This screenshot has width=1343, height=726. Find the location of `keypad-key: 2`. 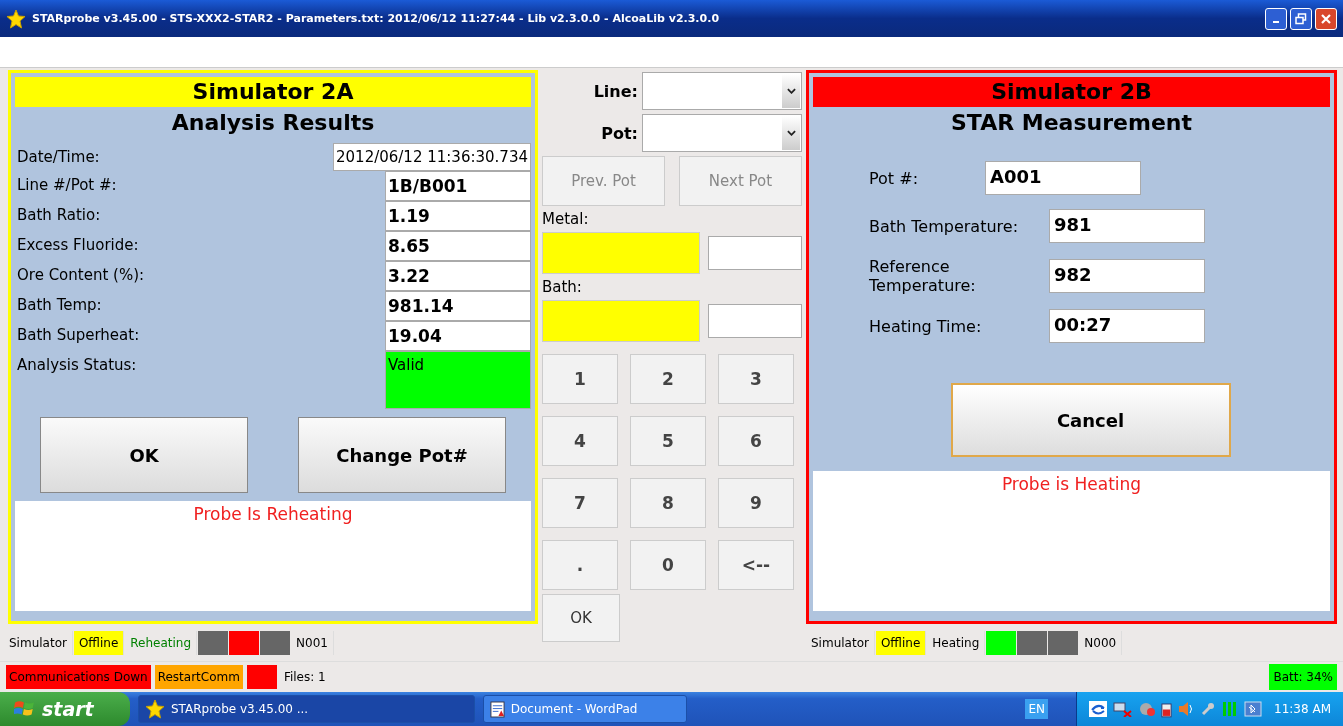

keypad-key: 2 is located at coordinates (668, 379).